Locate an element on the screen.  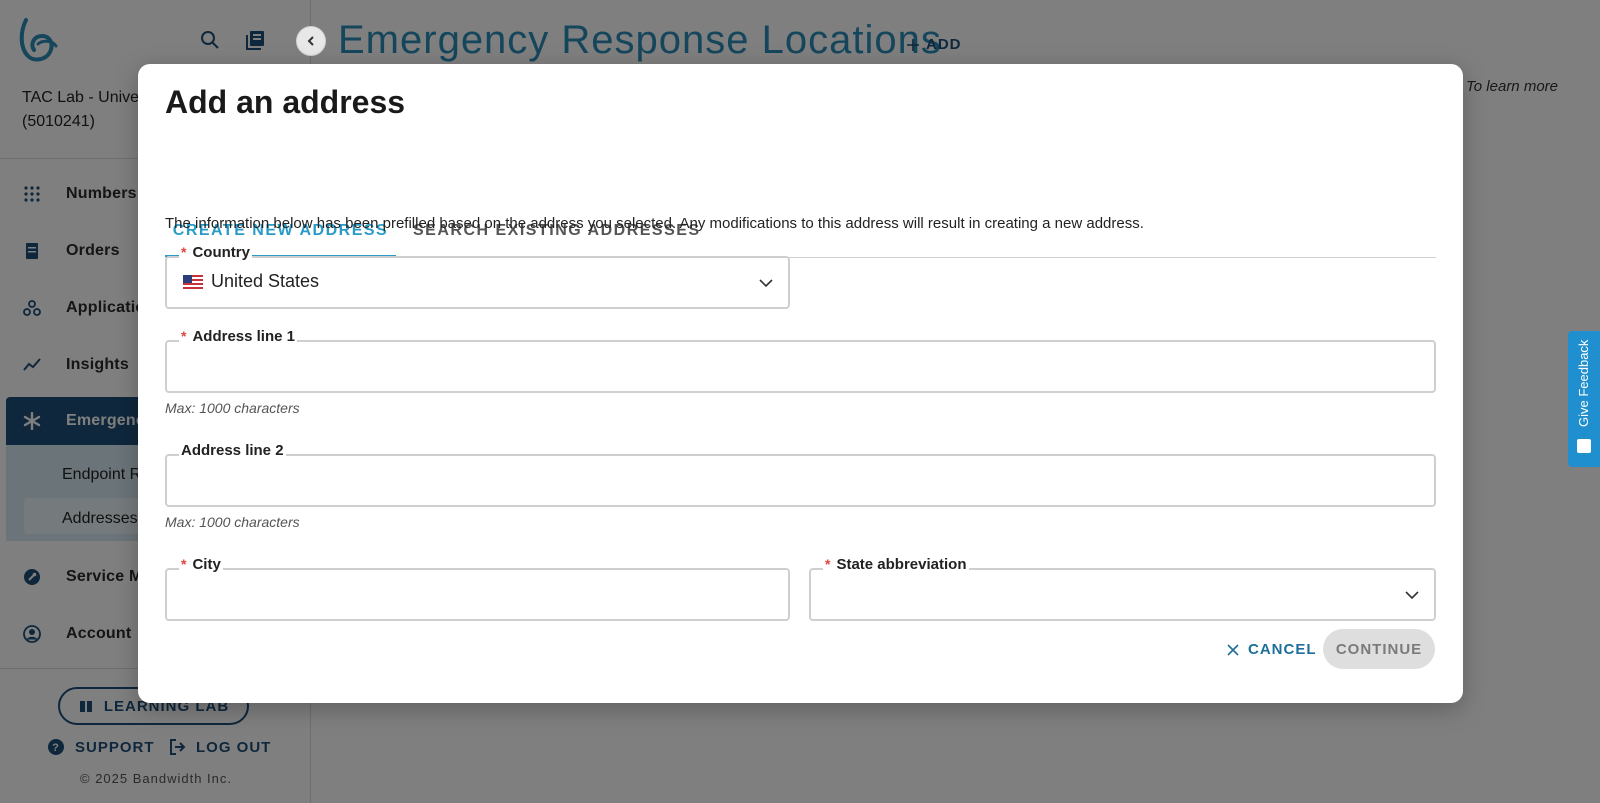
country-label-text: Country is located at coordinates (221, 252).